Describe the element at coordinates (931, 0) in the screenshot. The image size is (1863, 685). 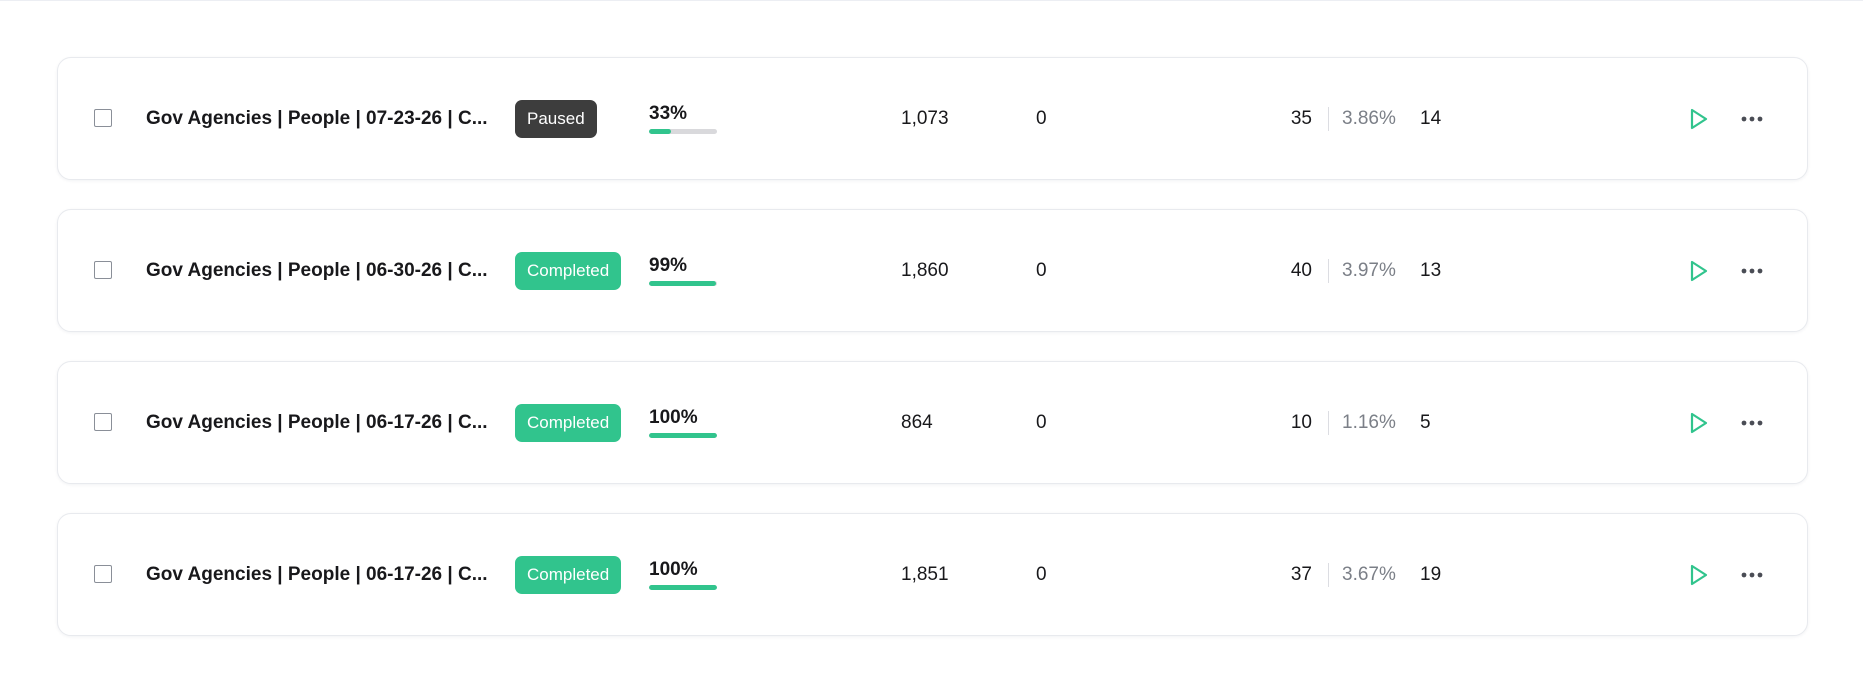
I see `top-divider` at that location.